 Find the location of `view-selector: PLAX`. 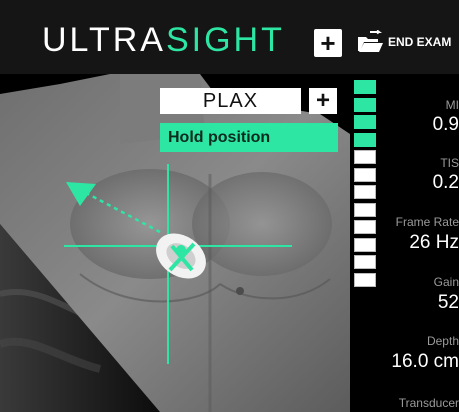

view-selector: PLAX is located at coordinates (230, 101).